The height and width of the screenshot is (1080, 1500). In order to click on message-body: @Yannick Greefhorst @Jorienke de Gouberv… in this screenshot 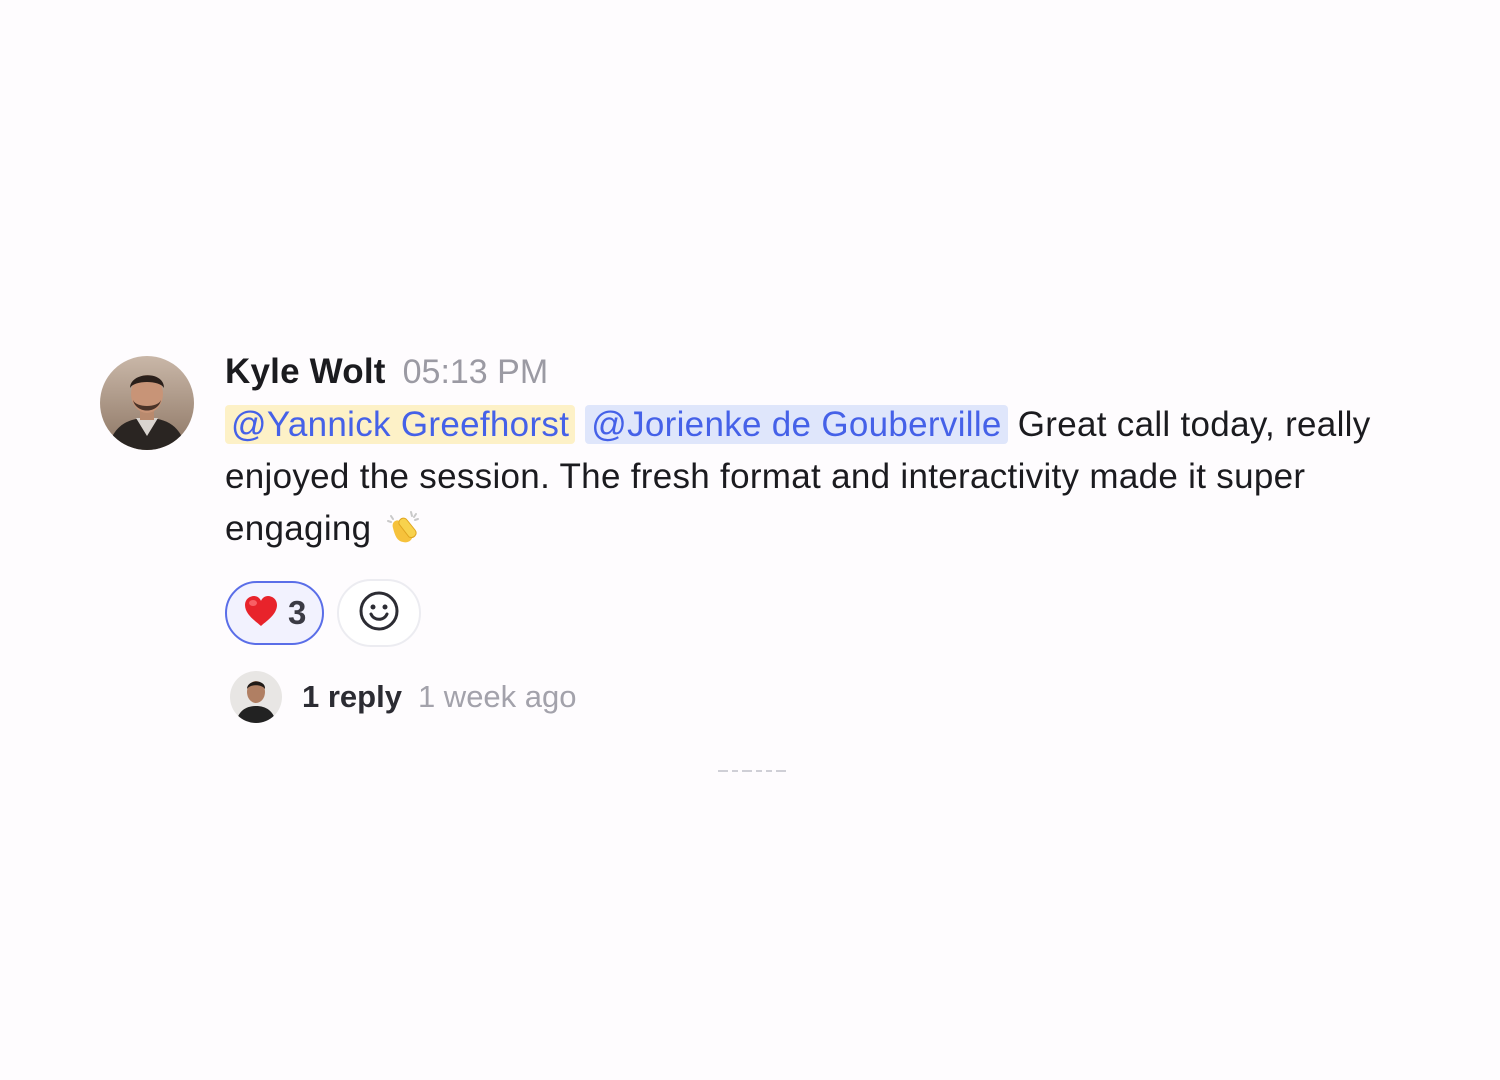, I will do `click(820, 480)`.